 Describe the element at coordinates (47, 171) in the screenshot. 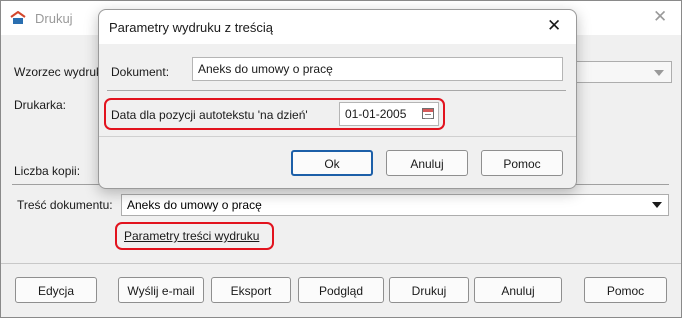

I see `copies-label: Liczba kopii:` at that location.